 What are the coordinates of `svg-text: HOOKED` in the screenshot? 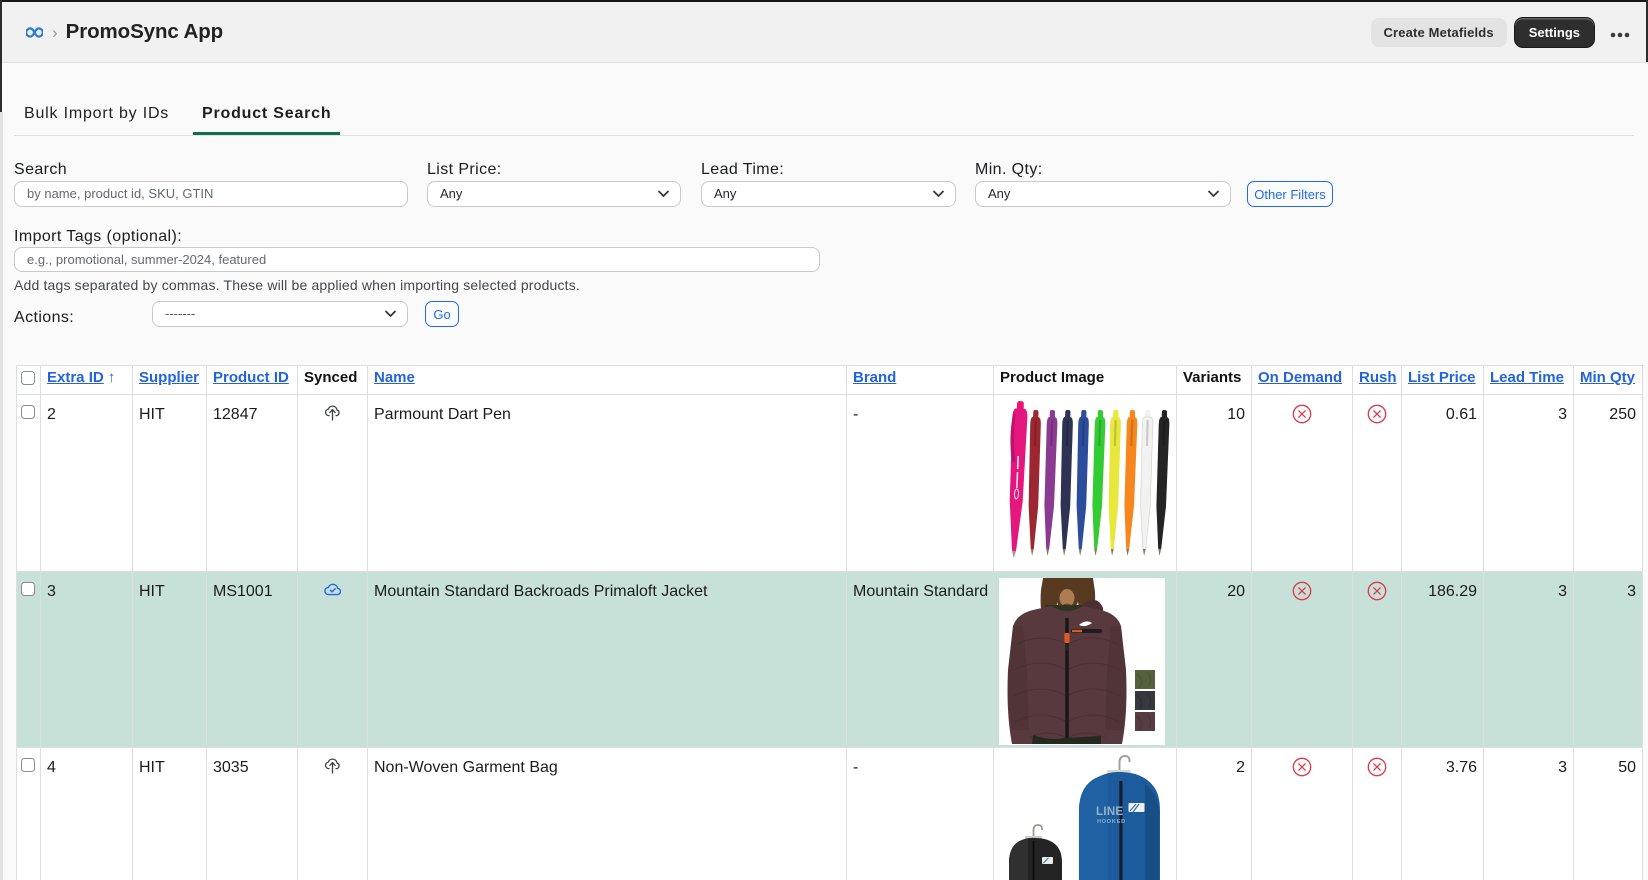 It's located at (1111, 822).